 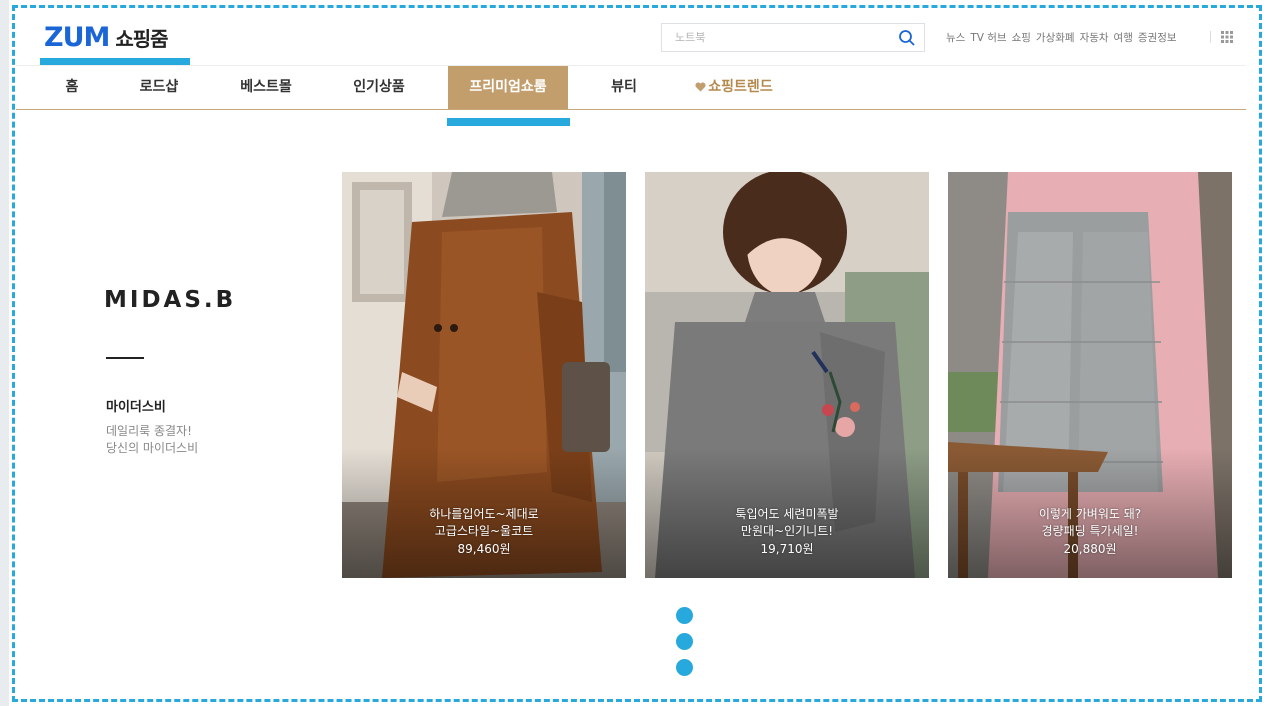 What do you see at coordinates (508, 122) in the screenshot?
I see `nav-active-indicator` at bounding box center [508, 122].